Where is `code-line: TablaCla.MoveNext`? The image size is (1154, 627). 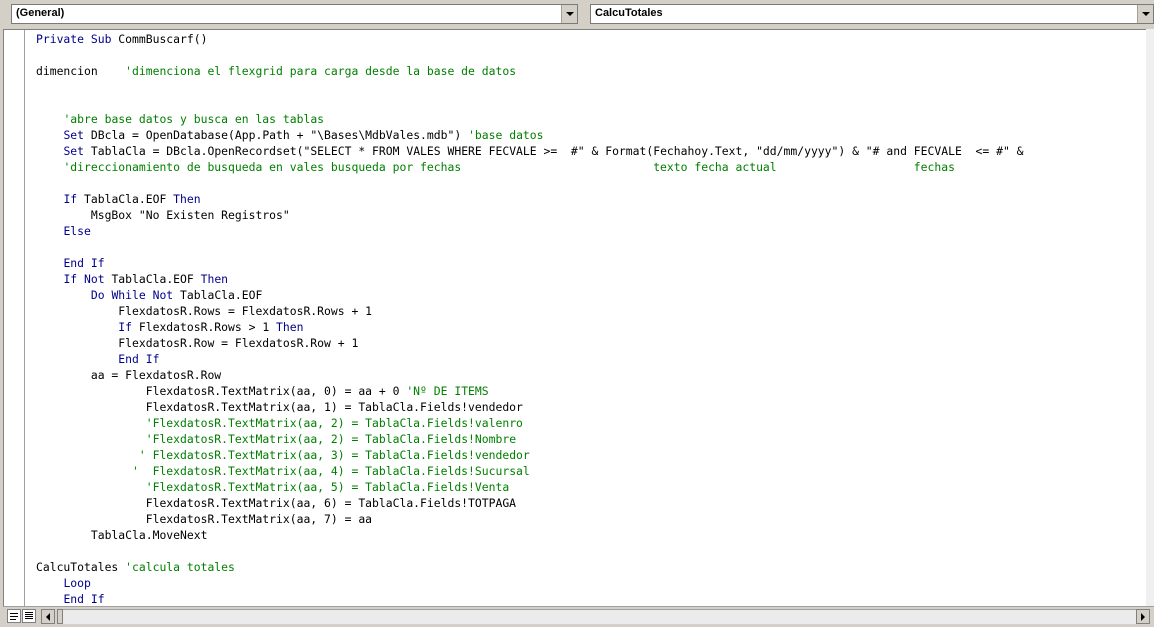
code-line: TablaCla.MoveNext is located at coordinates (595, 535).